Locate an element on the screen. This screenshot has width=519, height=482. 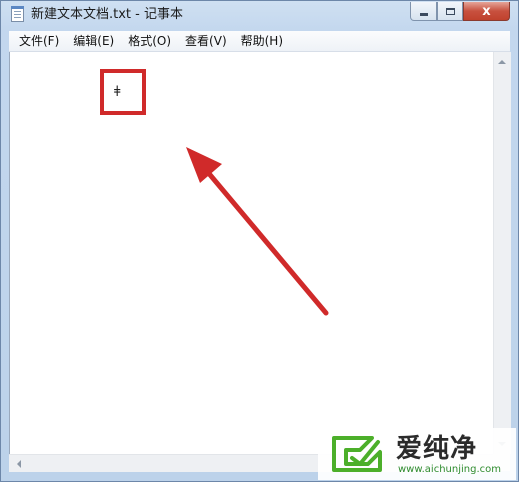
scroll-left-icon is located at coordinates (19, 464).